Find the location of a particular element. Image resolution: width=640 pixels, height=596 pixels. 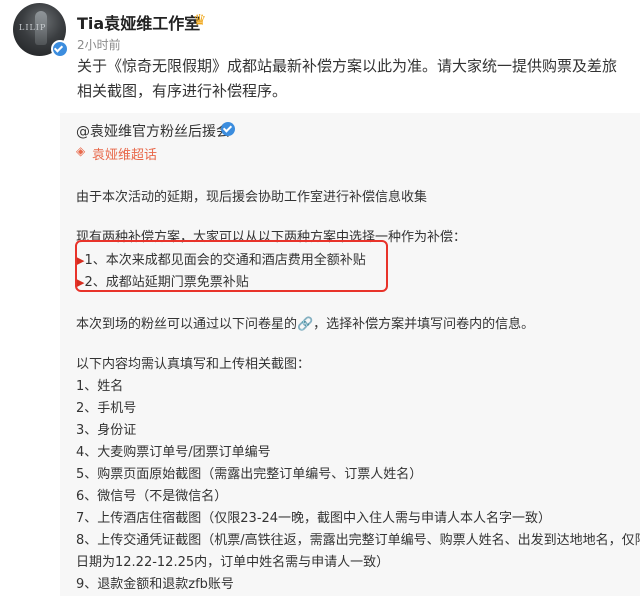

list-item: 2、手机号 is located at coordinates (106, 408).